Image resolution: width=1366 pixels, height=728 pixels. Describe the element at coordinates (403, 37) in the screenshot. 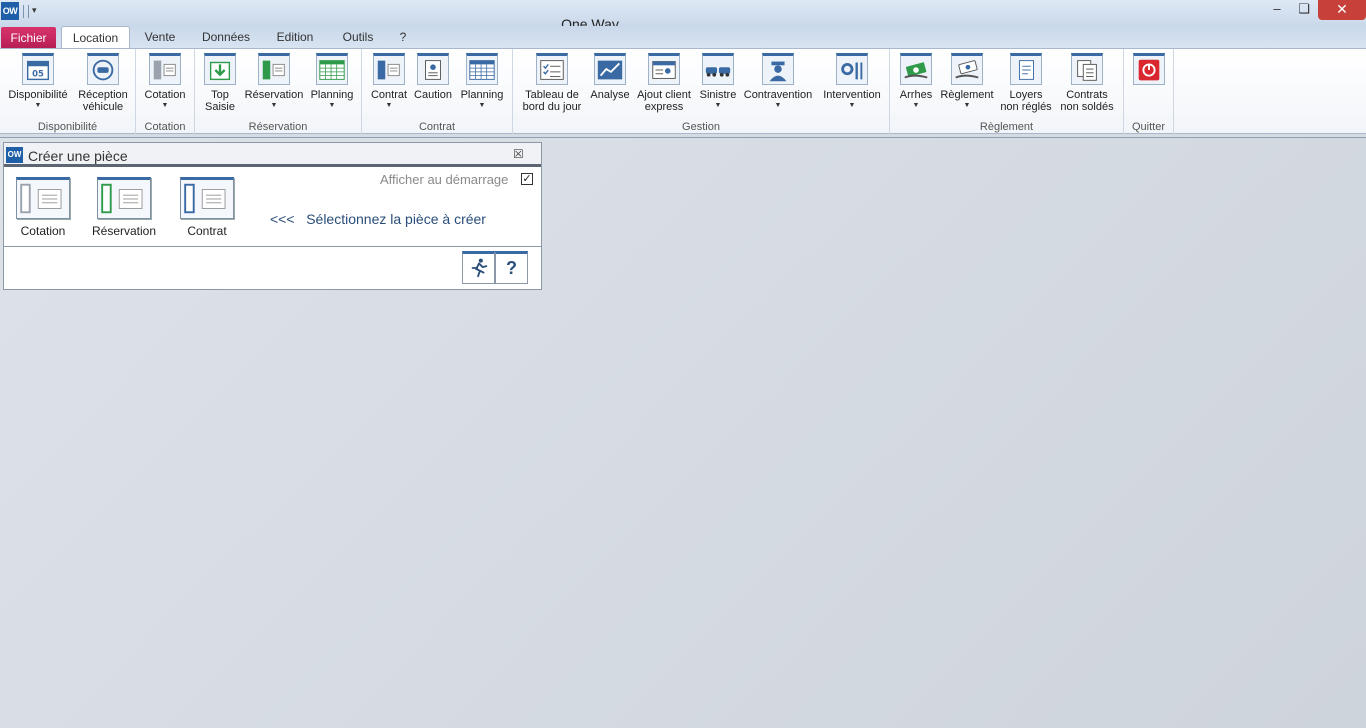

I see `tab-help: ?` at that location.